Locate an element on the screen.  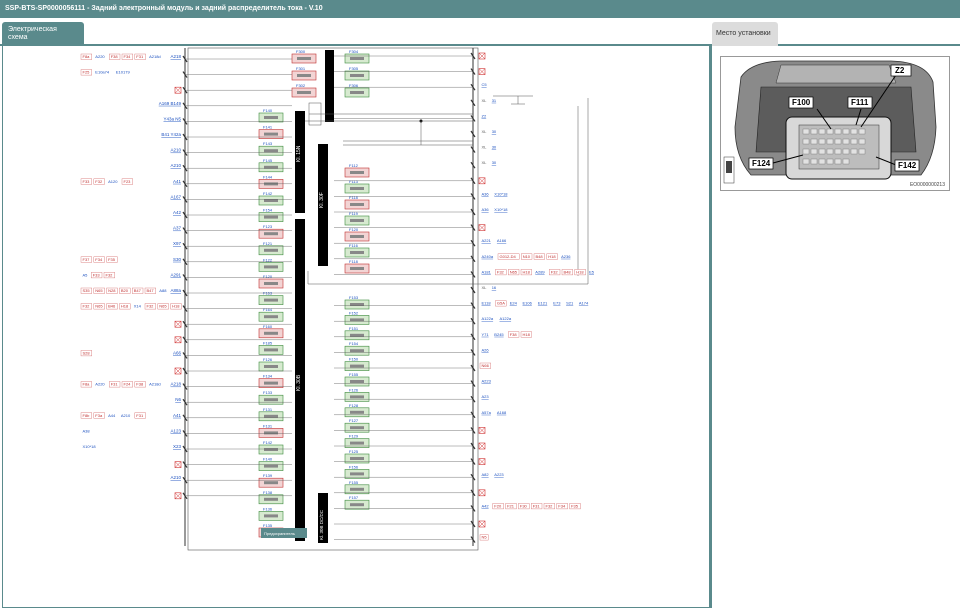
right-connector-code: F34 is located at coordinates (562, 506).